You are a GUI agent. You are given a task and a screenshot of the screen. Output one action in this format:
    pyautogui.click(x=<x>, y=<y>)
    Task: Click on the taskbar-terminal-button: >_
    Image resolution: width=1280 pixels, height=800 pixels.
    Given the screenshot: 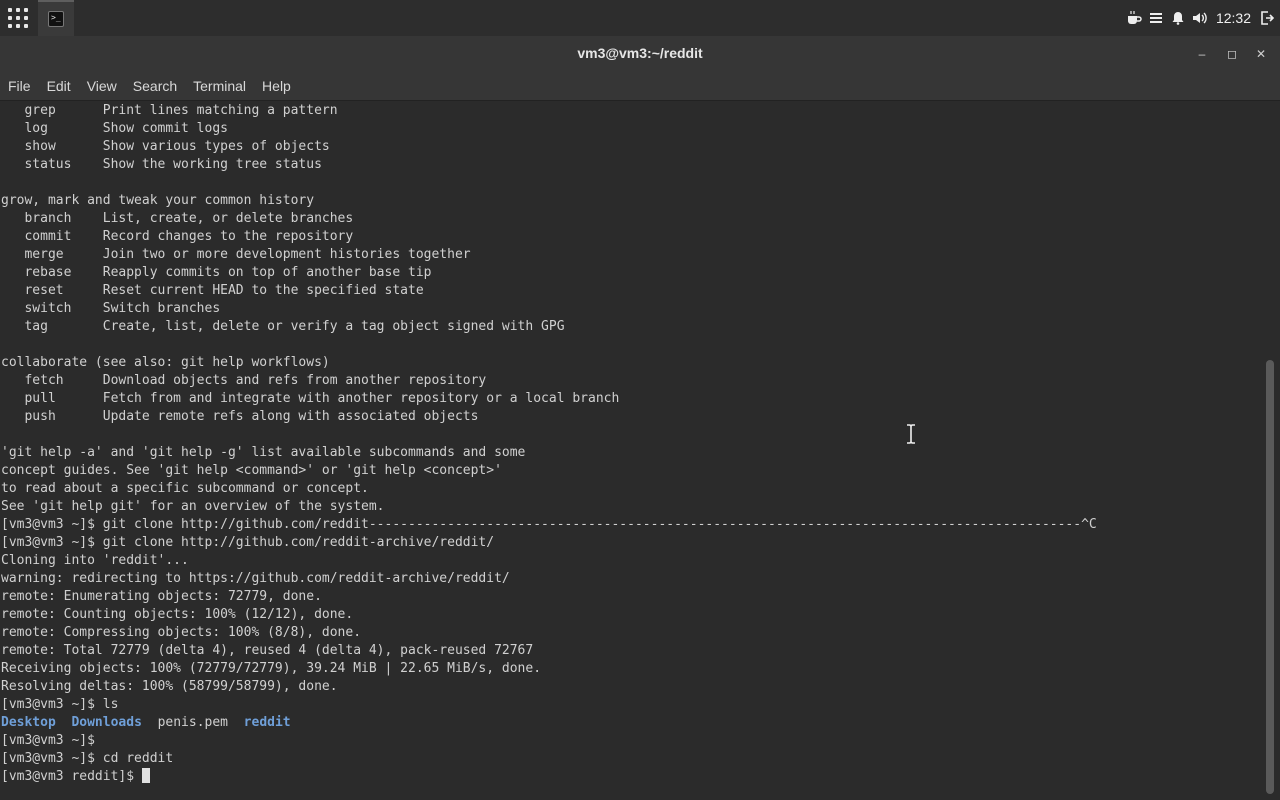 What is the action you would take?
    pyautogui.click(x=56, y=18)
    